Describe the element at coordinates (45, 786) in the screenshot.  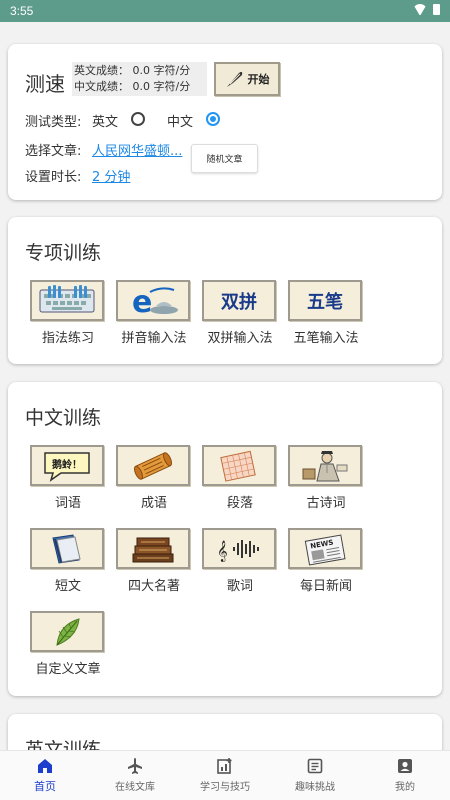
I see `nav-label: 首页` at that location.